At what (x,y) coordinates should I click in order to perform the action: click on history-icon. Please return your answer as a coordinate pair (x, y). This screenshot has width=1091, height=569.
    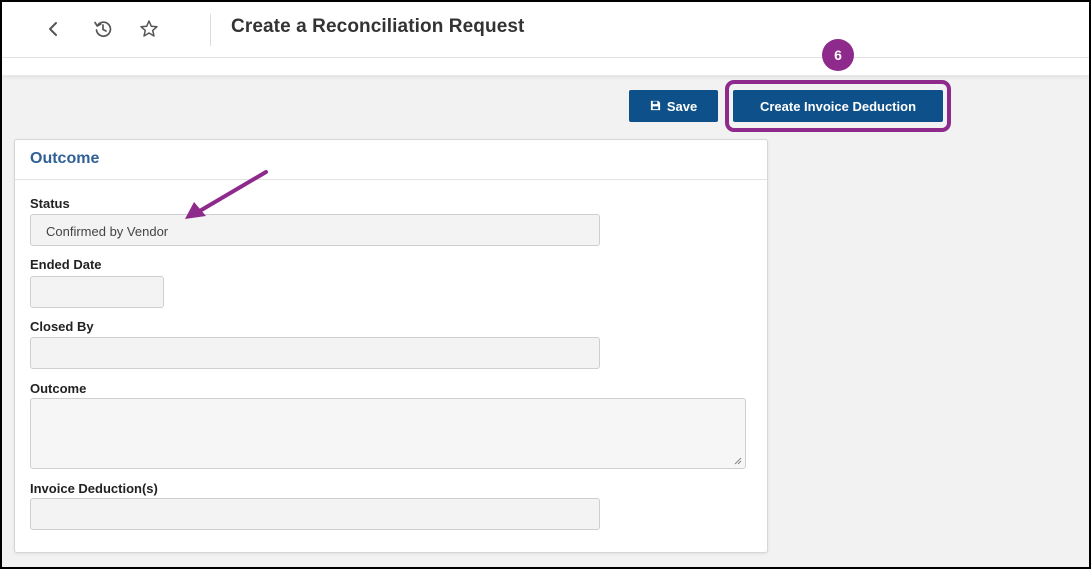
    Looking at the image, I should click on (103, 29).